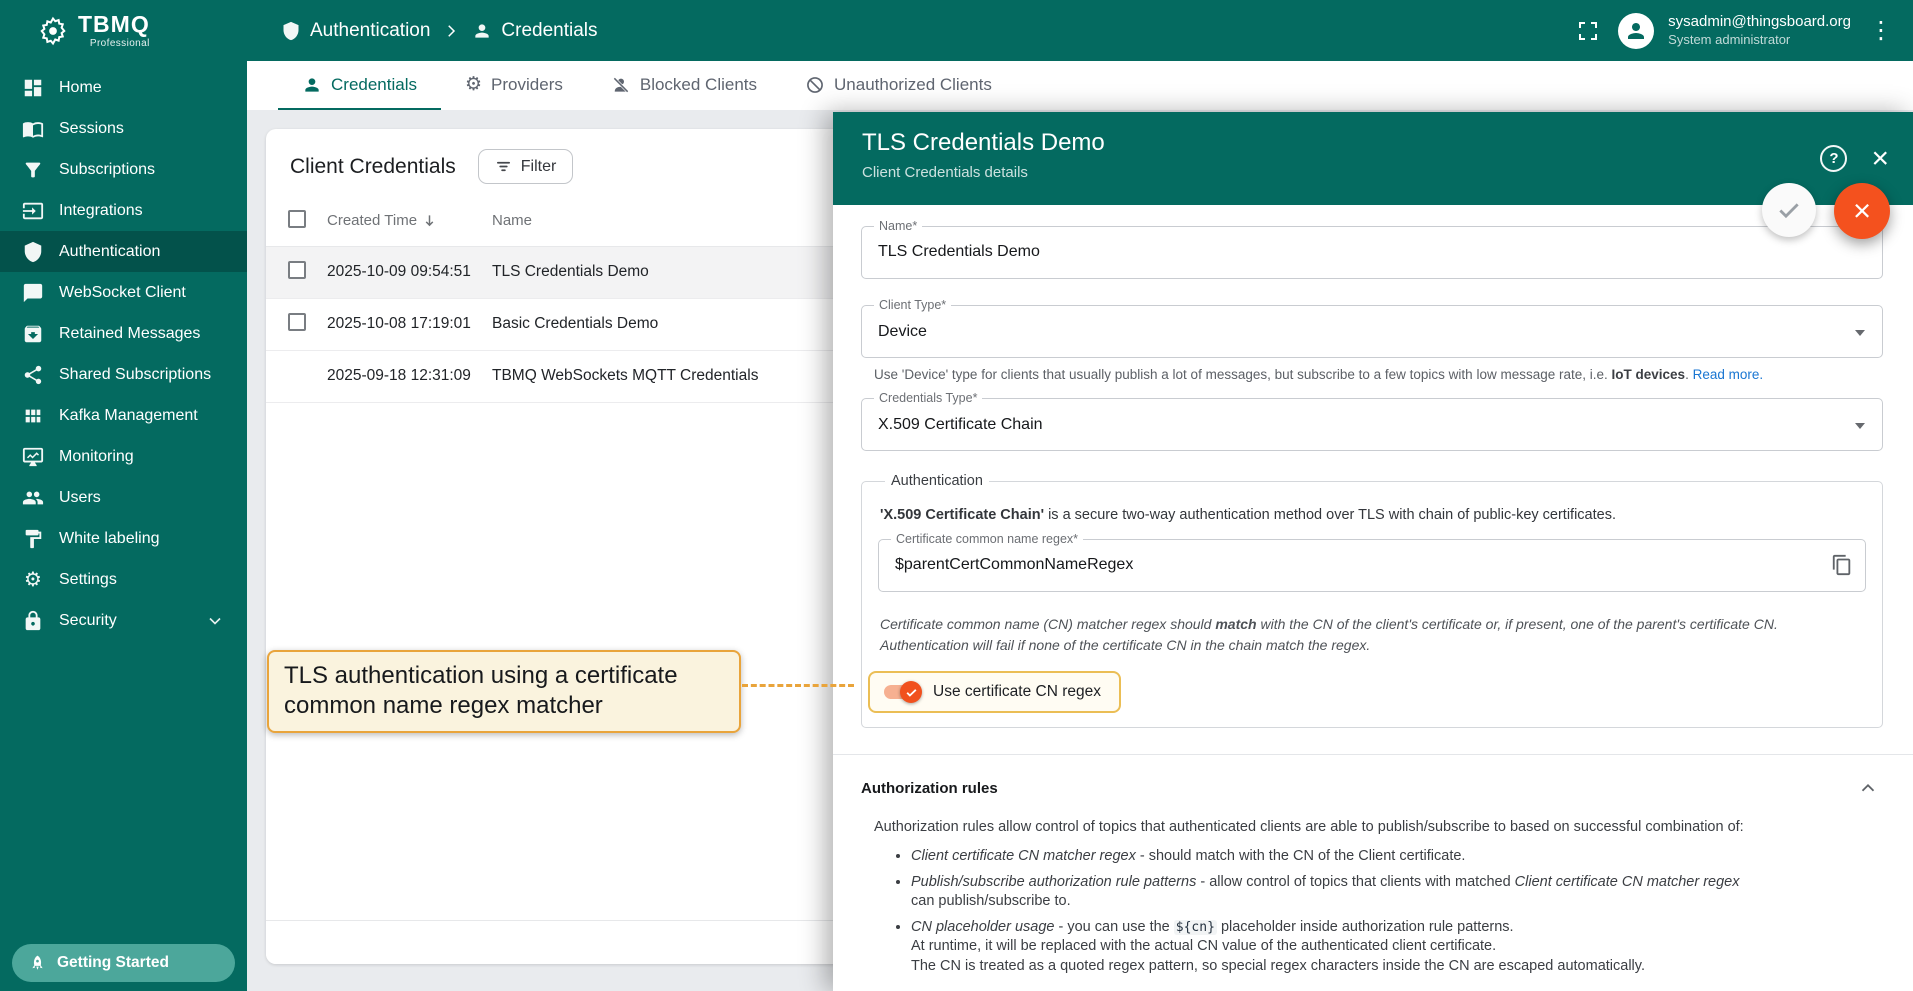  What do you see at coordinates (1728, 374) in the screenshot?
I see `read-more-link: Read more.` at bounding box center [1728, 374].